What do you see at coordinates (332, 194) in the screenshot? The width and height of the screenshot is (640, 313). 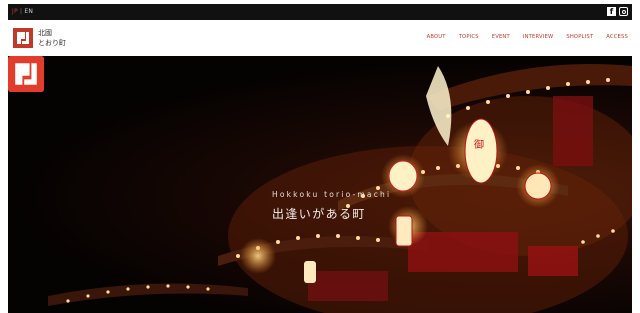 I see `hero-brand-text: Hokkoku torio-machi` at bounding box center [332, 194].